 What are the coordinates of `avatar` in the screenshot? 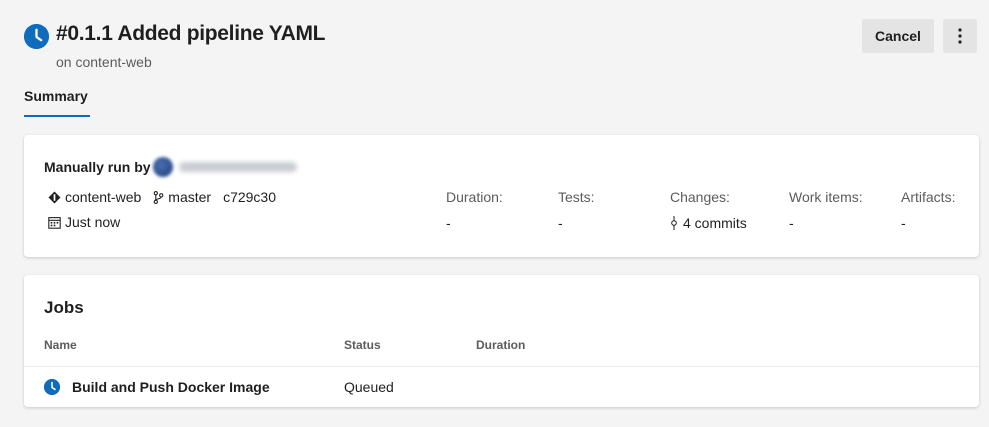 It's located at (162, 167).